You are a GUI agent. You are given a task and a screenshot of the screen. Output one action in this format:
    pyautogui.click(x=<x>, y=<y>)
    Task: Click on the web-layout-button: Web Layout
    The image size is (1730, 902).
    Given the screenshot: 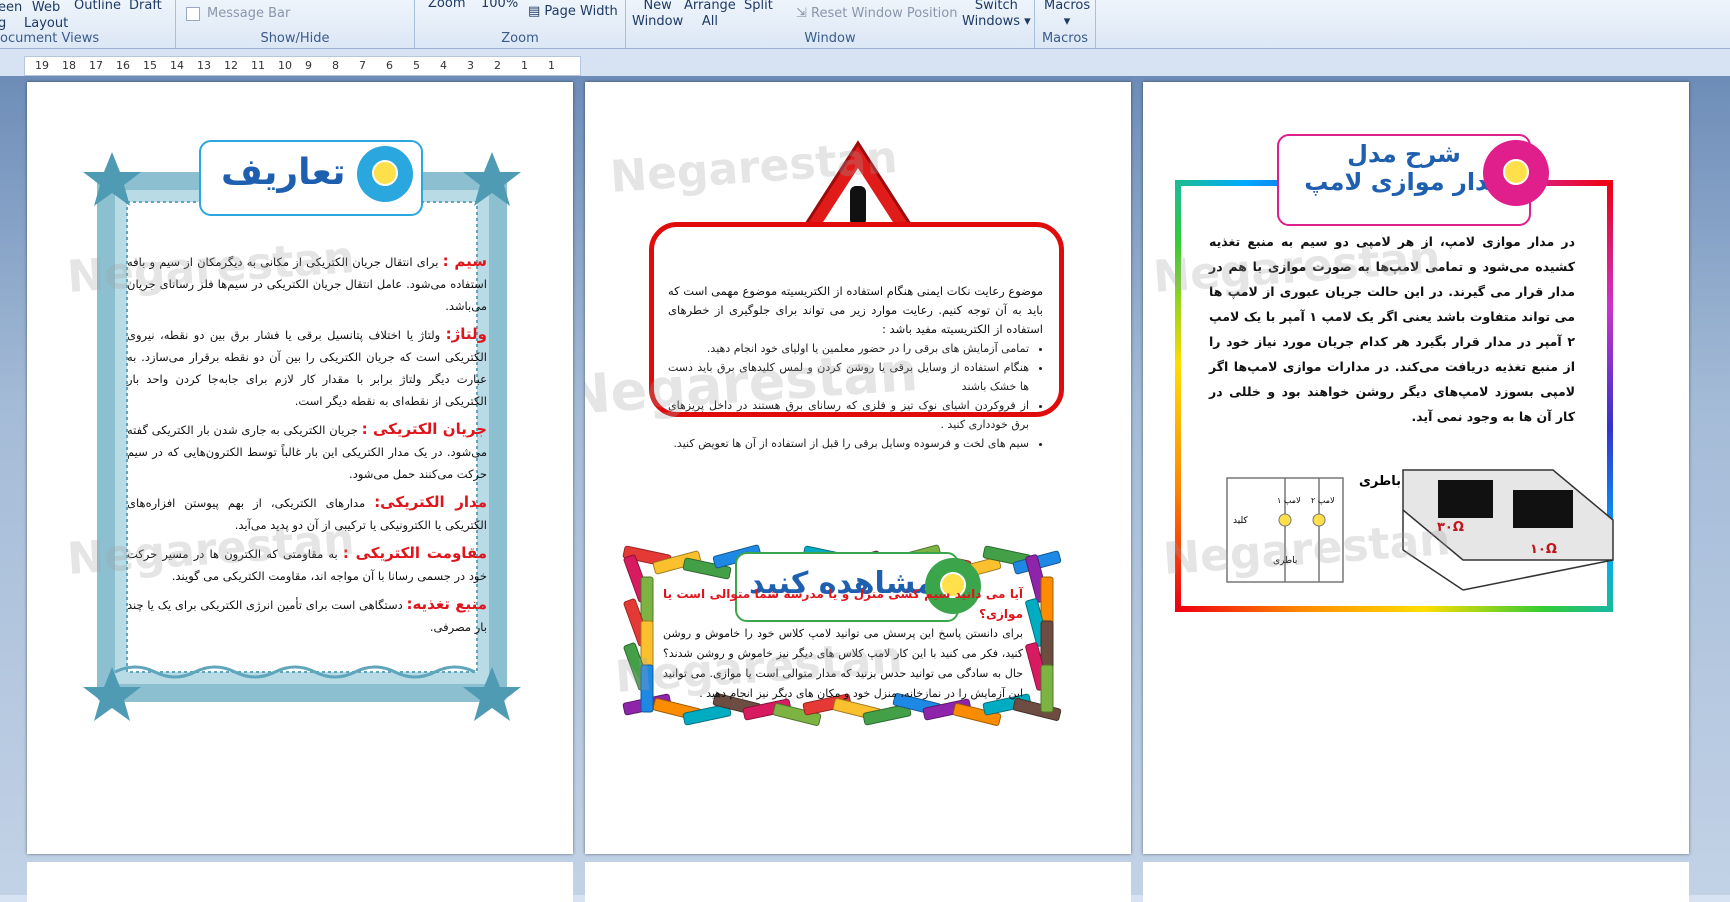 What is the action you would take?
    pyautogui.click(x=46, y=16)
    